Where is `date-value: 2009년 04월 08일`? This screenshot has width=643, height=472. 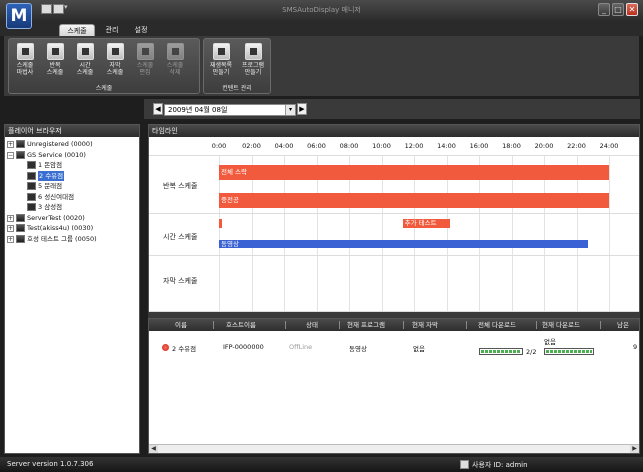
date-value: 2009년 04월 08일 is located at coordinates (198, 110).